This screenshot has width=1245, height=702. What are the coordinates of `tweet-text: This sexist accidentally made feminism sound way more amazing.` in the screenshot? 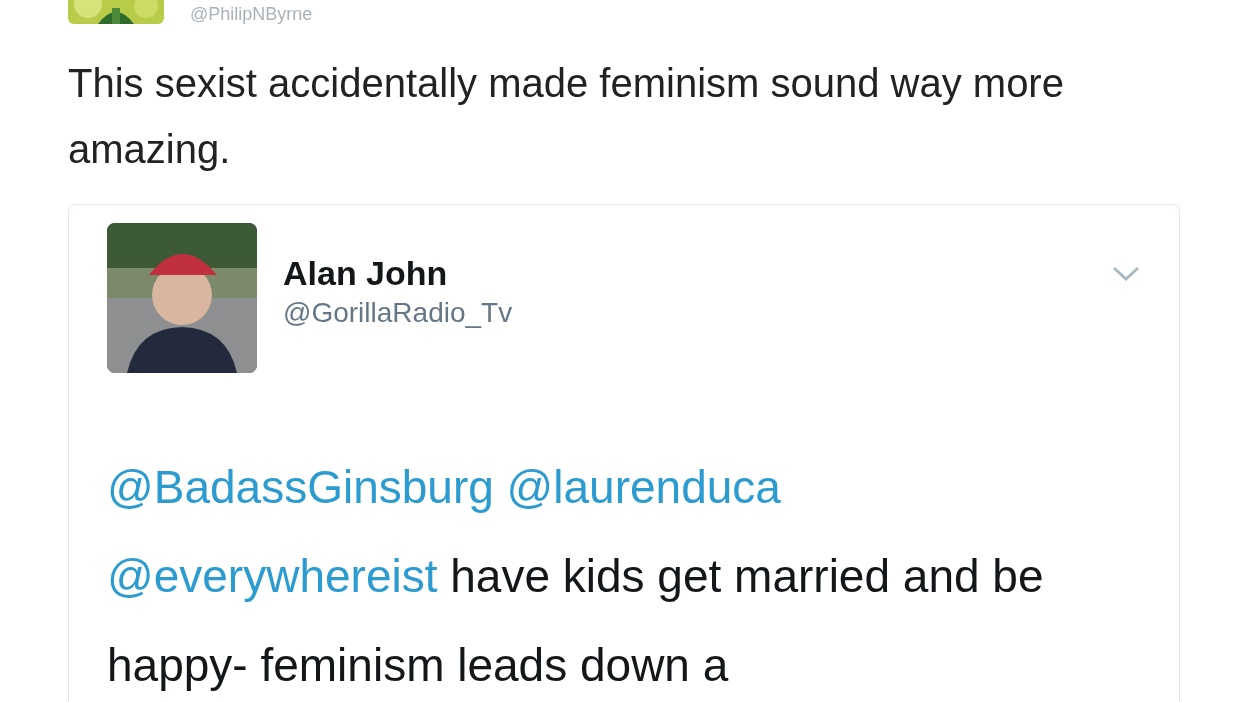 It's located at (566, 116).